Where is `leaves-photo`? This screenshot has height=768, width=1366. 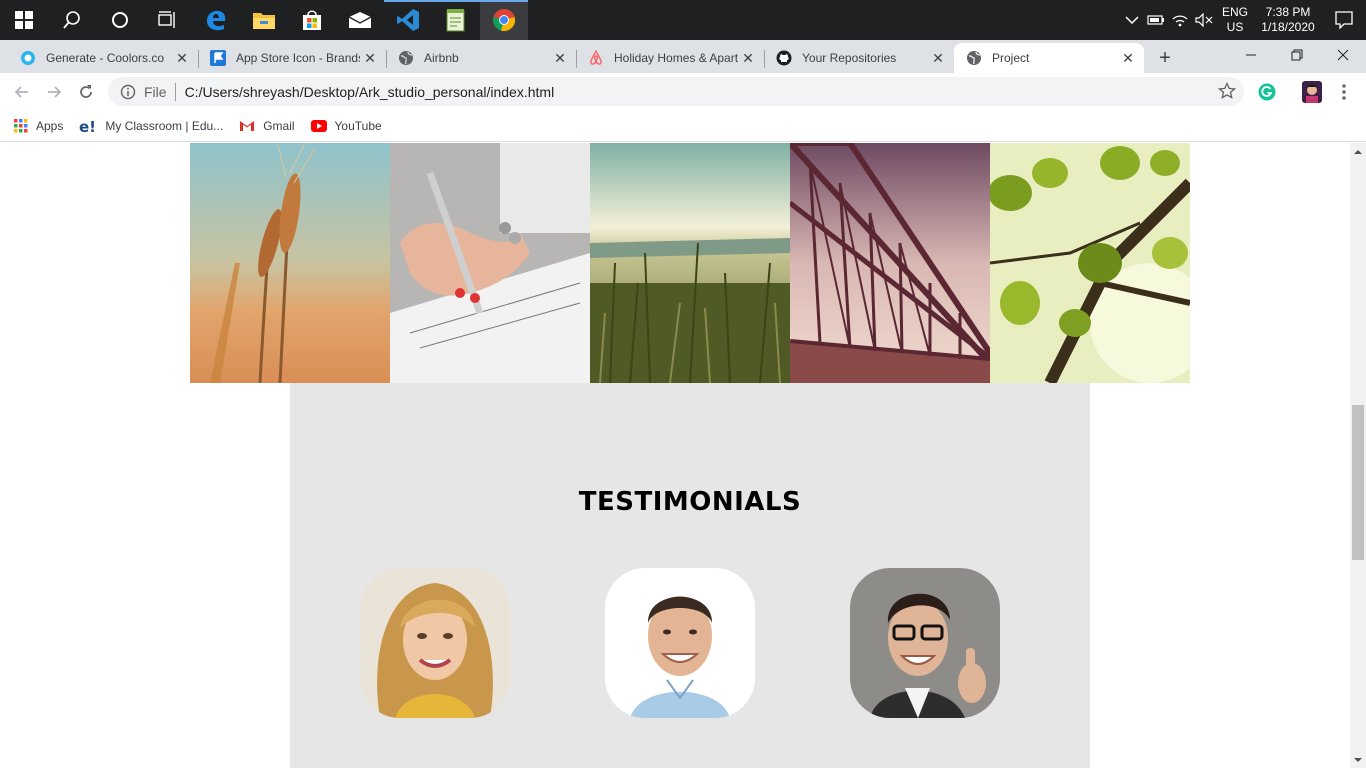
leaves-photo is located at coordinates (1090, 263).